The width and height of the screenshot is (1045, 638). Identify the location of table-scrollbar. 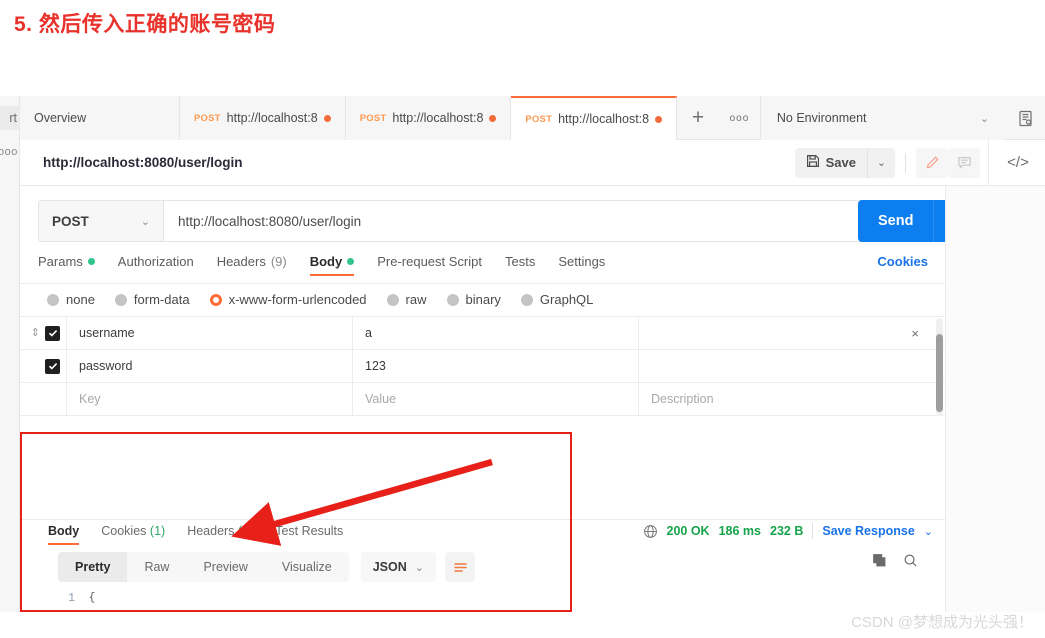
(939, 367).